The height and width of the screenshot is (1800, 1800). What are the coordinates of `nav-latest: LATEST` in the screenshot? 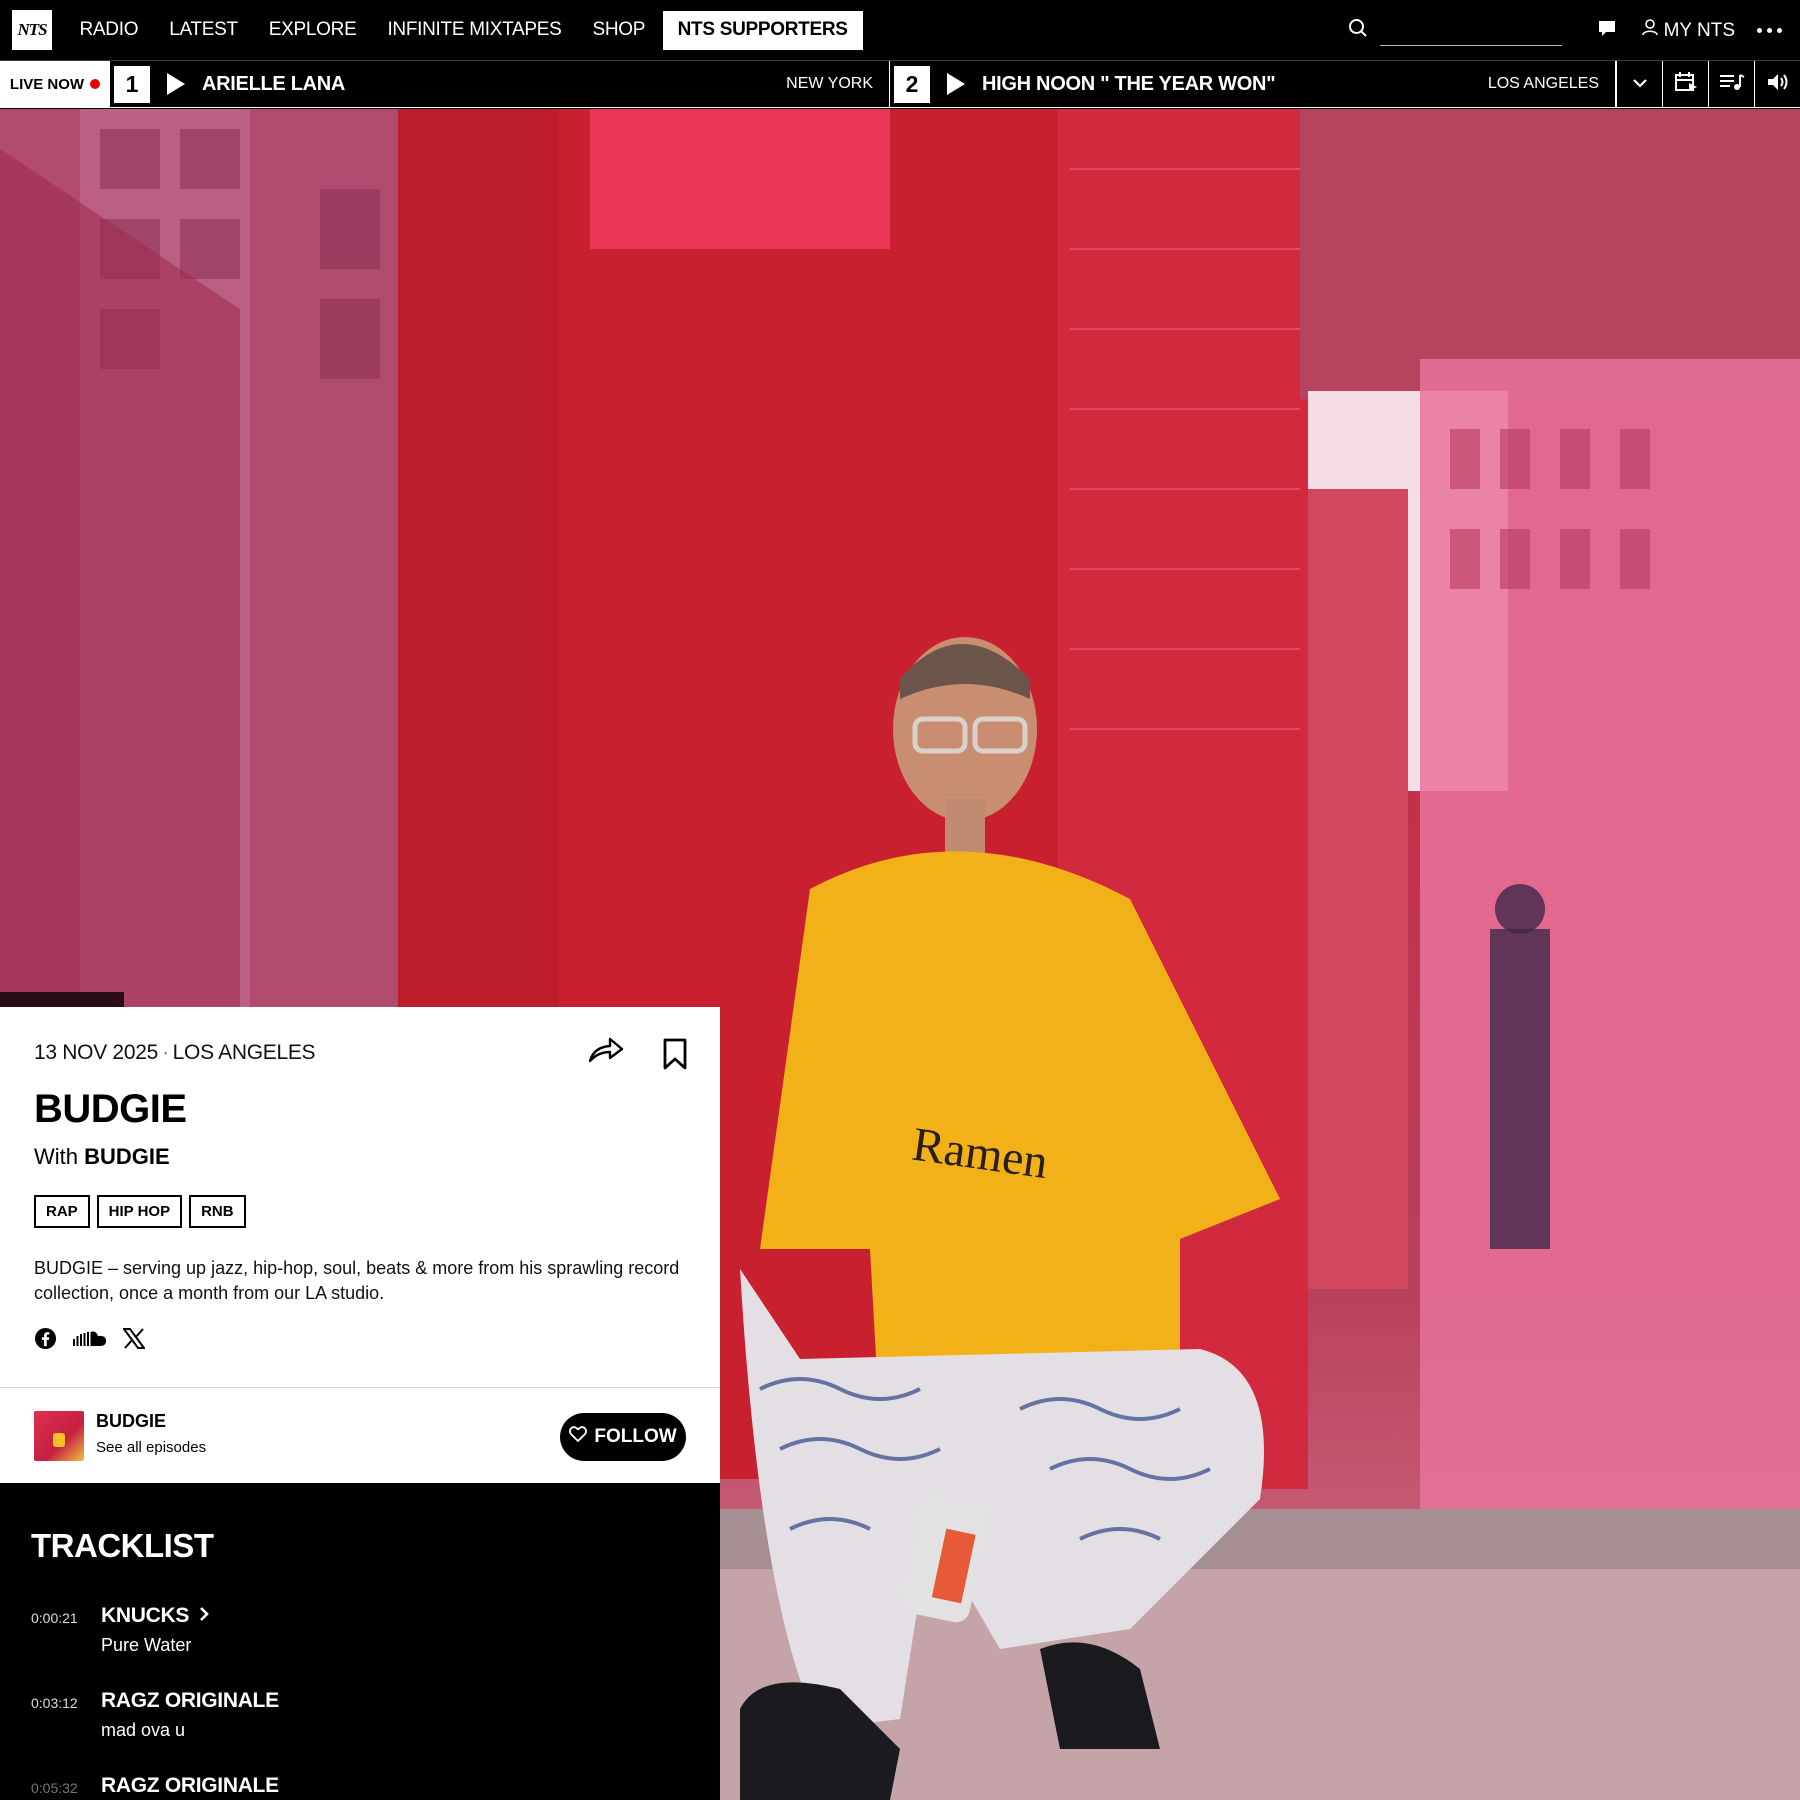 It's located at (204, 30).